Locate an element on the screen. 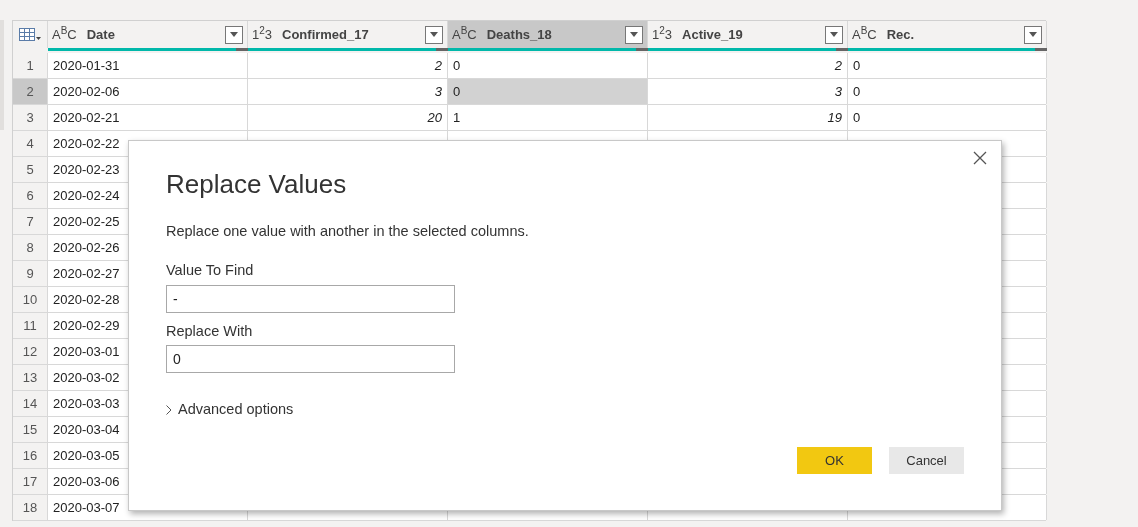 This screenshot has height=527, width=1138. column-name: Rec. is located at coordinates (901, 34).